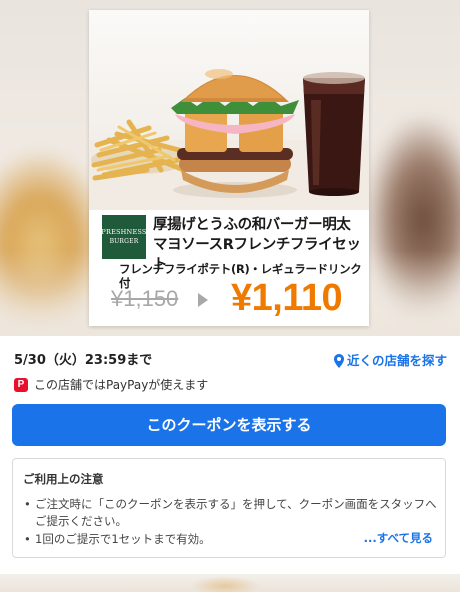 The image size is (460, 592). Describe the element at coordinates (287, 298) in the screenshot. I see `discount-price: ¥1,110` at that location.